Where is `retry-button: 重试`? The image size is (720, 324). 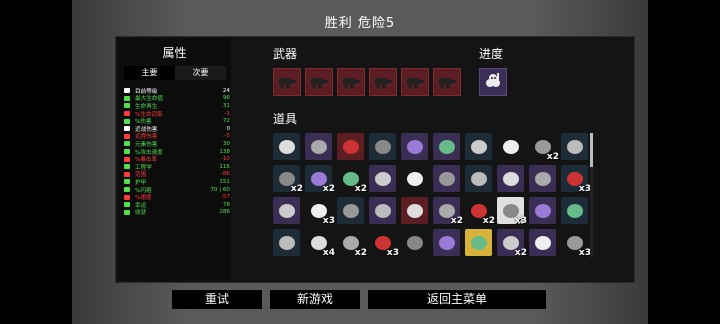
retry-button: 重试 is located at coordinates (217, 299).